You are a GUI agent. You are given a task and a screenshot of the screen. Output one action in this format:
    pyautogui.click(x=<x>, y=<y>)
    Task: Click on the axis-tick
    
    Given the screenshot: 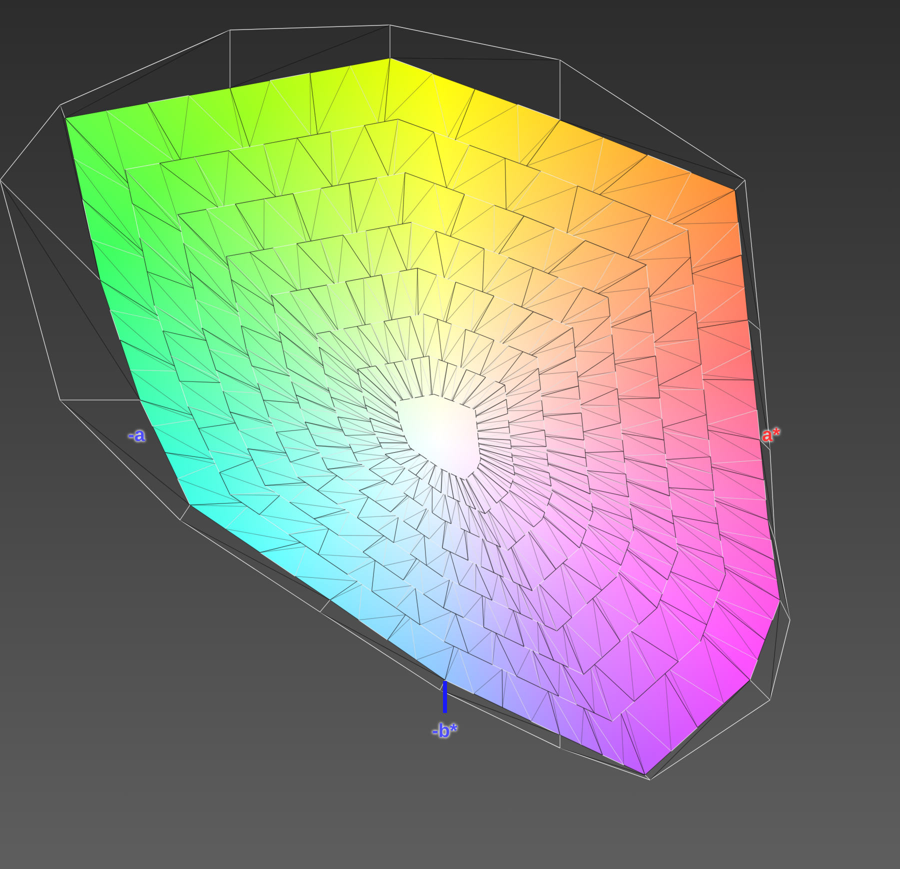 What is the action you would take?
    pyautogui.click(x=445, y=697)
    